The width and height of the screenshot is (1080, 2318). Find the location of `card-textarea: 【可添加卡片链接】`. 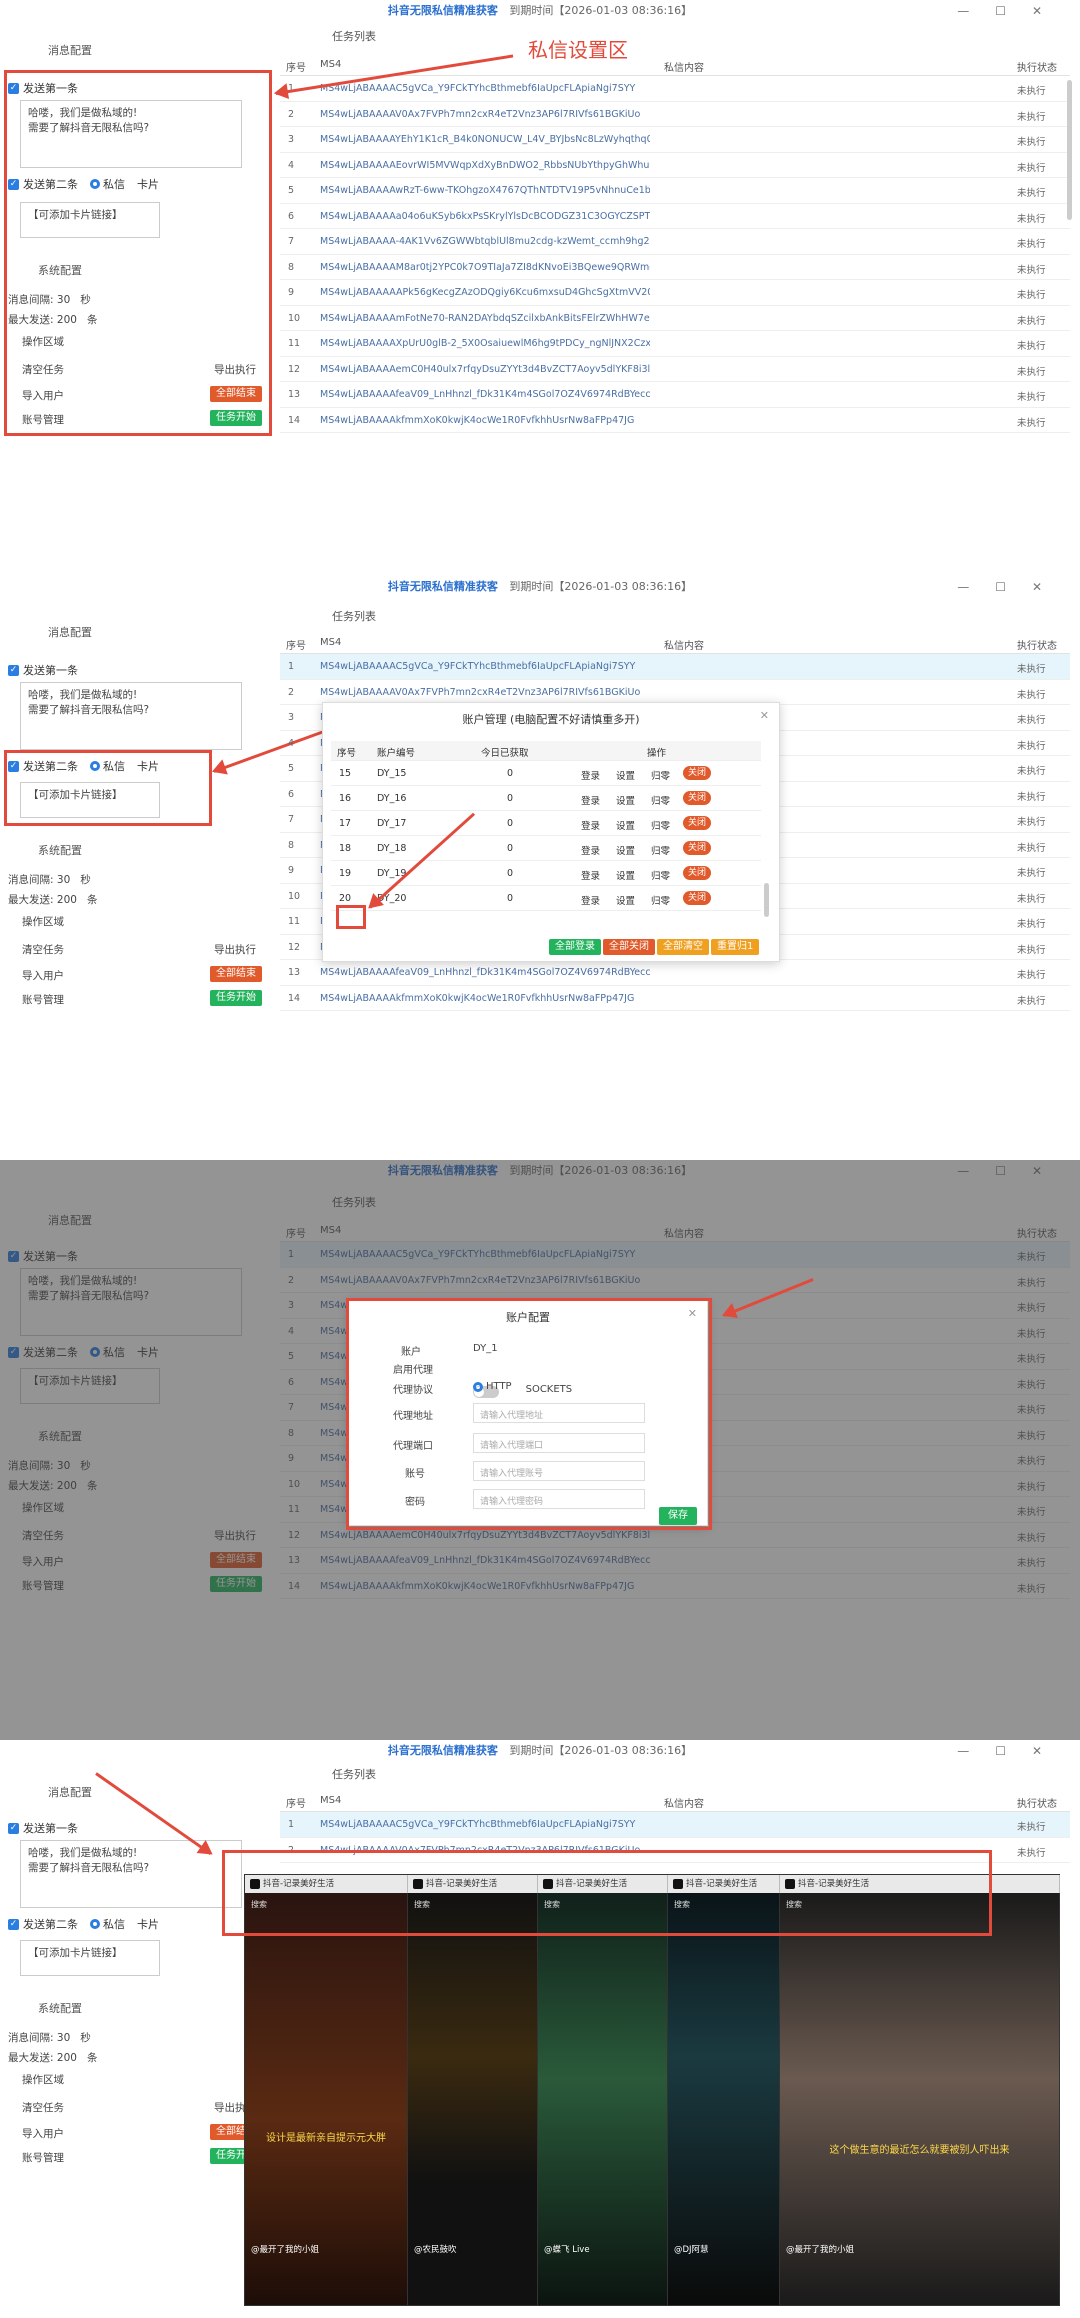

card-textarea: 【可添加卡片链接】 is located at coordinates (90, 1958).